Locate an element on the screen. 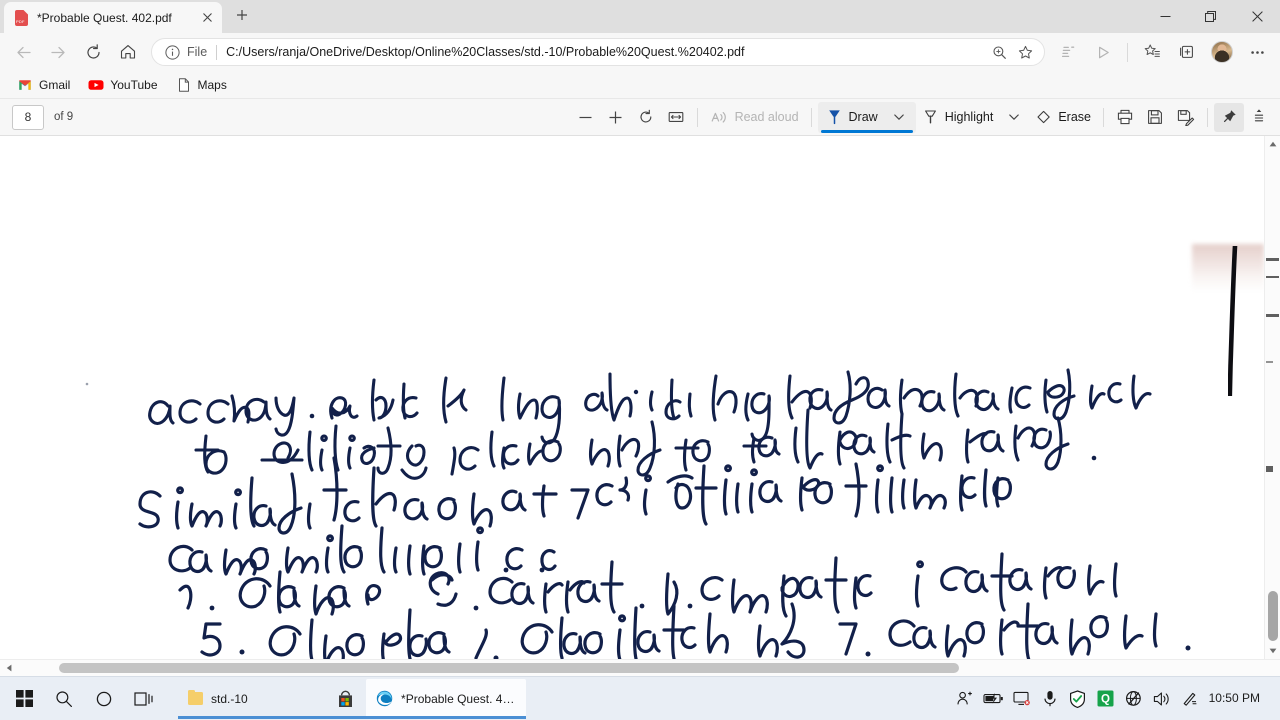  annotation-marks is located at coordinates (1272, 397).